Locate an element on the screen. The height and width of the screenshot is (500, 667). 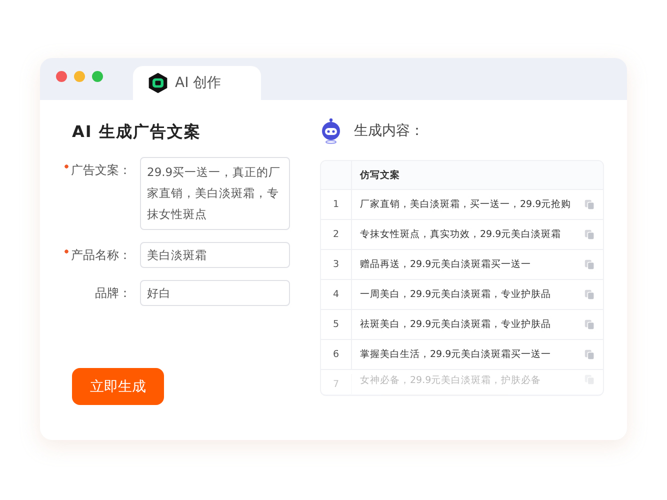
table-cell-text: 一周美白，29.9元美白淡斑霜，专业护肤品 is located at coordinates (455, 294).